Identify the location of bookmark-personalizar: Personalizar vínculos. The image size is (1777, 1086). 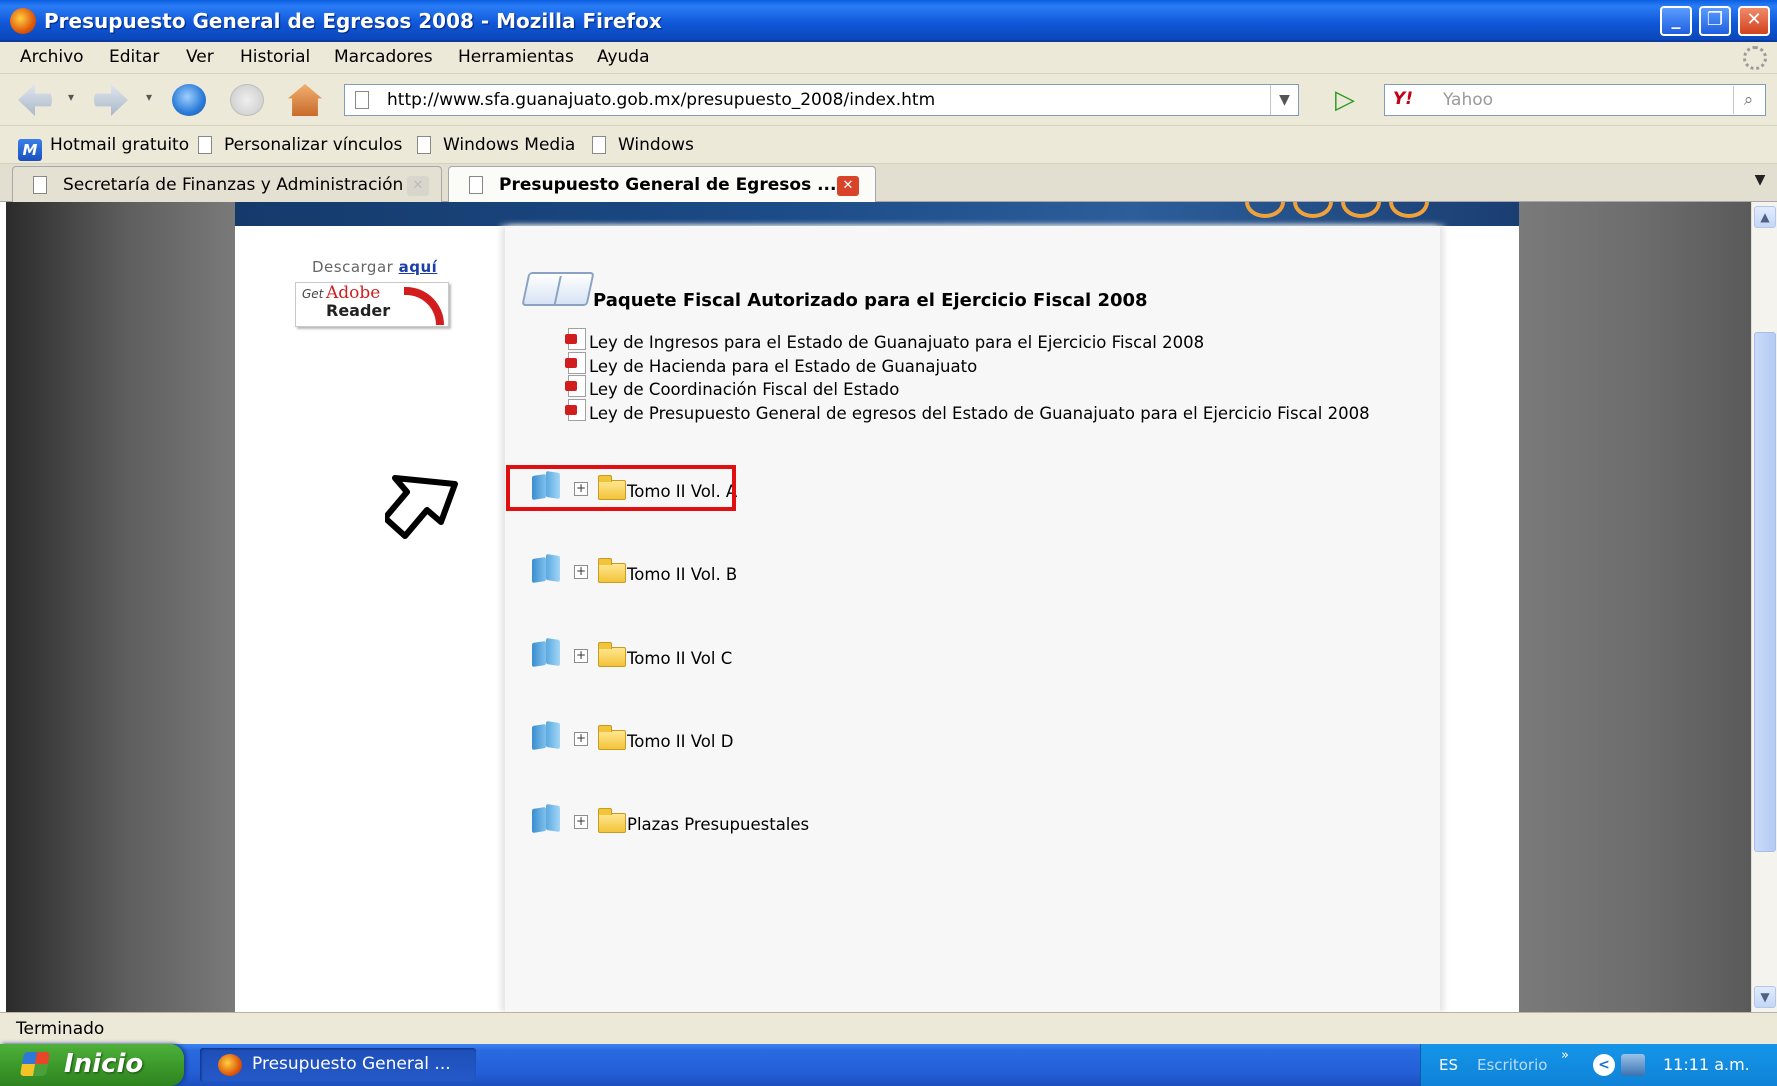
(300, 145).